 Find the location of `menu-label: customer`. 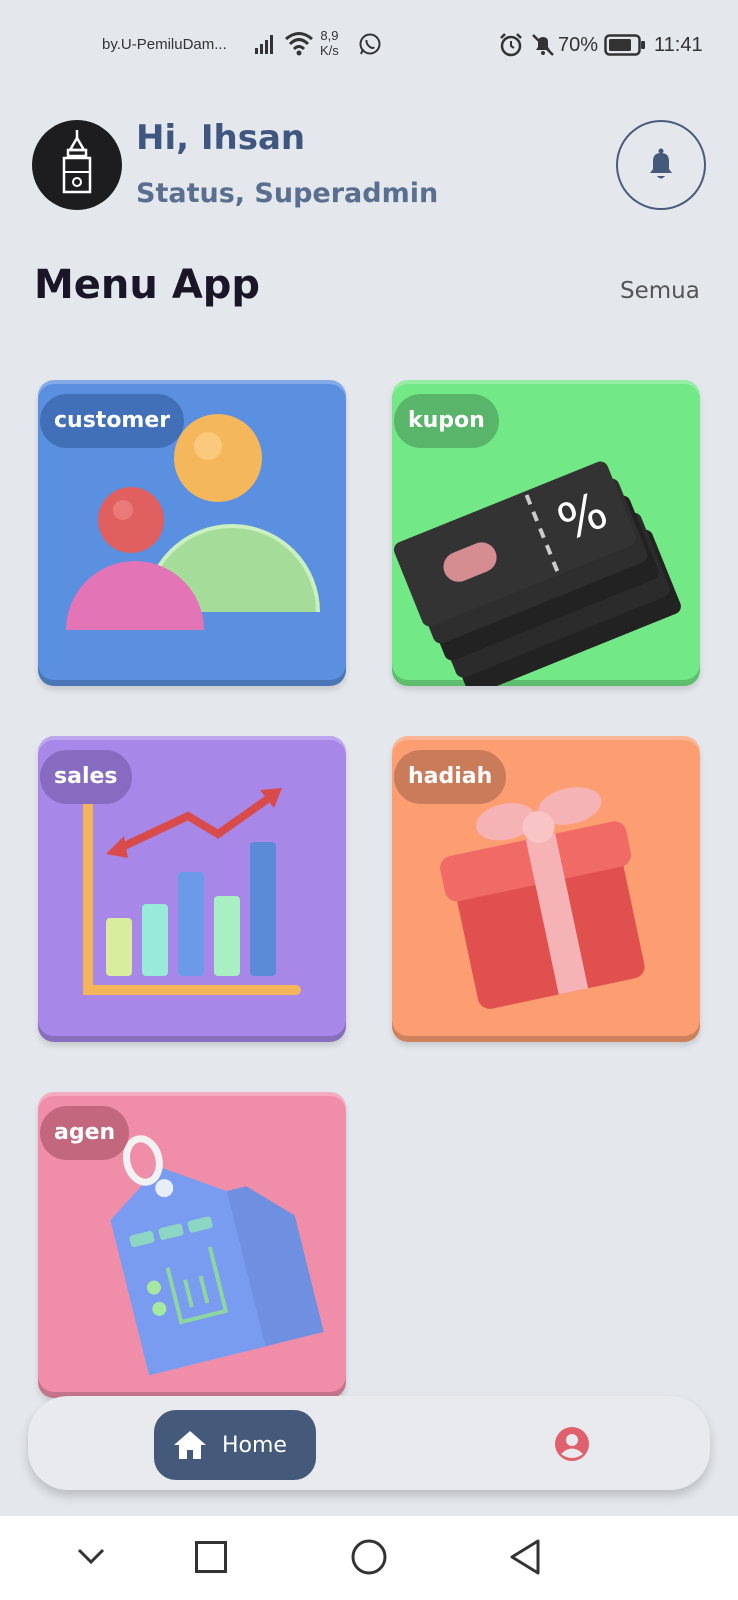

menu-label: customer is located at coordinates (112, 421).